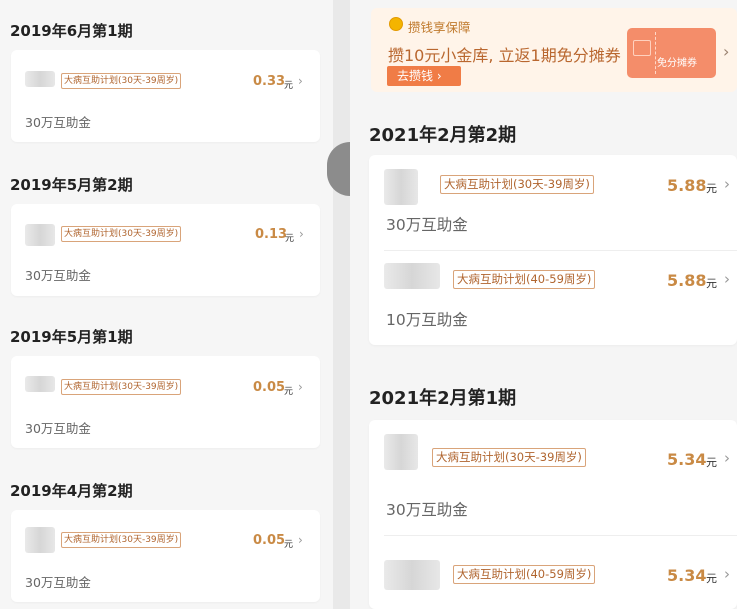 The height and width of the screenshot is (609, 737). What do you see at coordinates (396, 24) in the screenshot?
I see `coin-icon` at bounding box center [396, 24].